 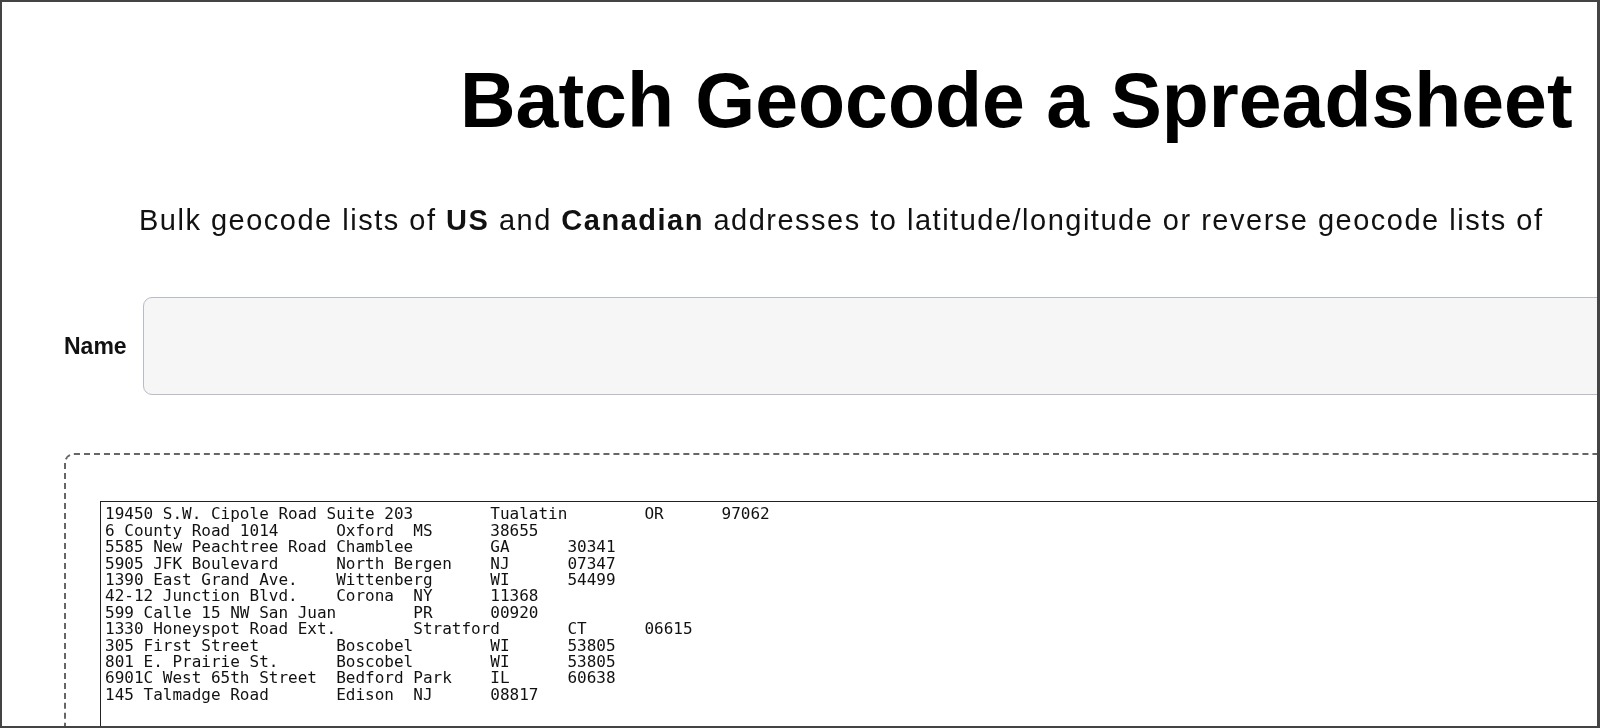 I want to click on address-line: 19450 S.W. Cipole Road Suite 203 Tualatin OR 97062, so click(x=437, y=514).